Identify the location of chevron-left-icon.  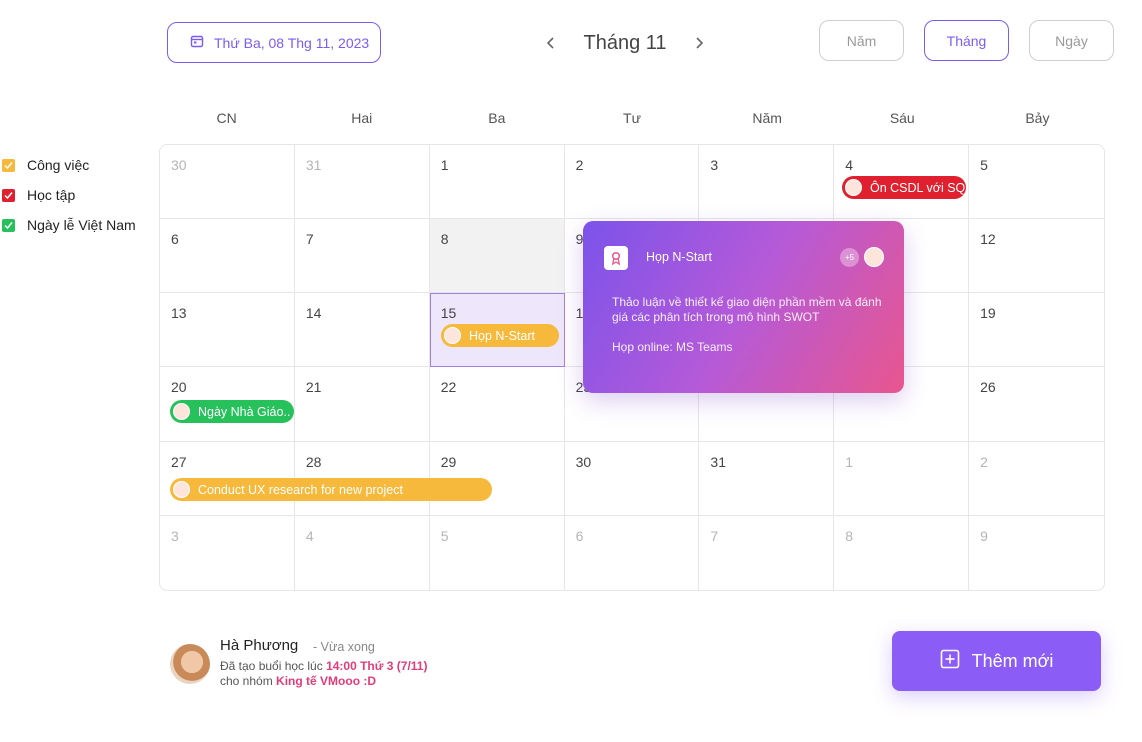
(551, 43).